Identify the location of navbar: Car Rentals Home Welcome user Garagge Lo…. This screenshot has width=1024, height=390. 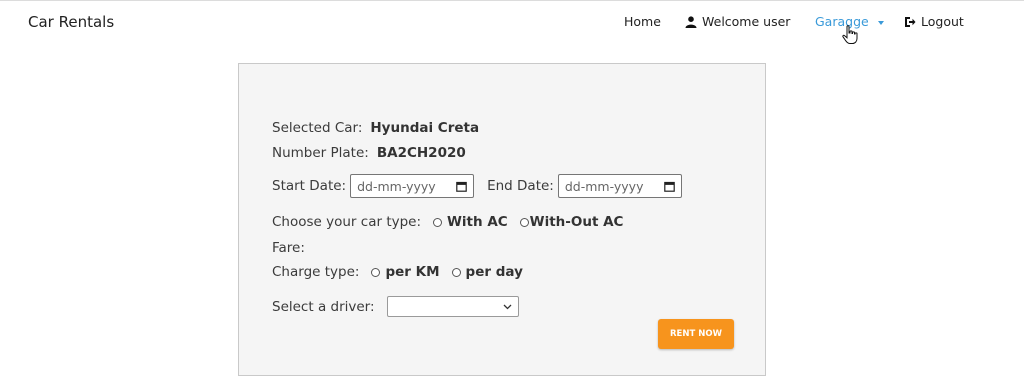
(512, 22).